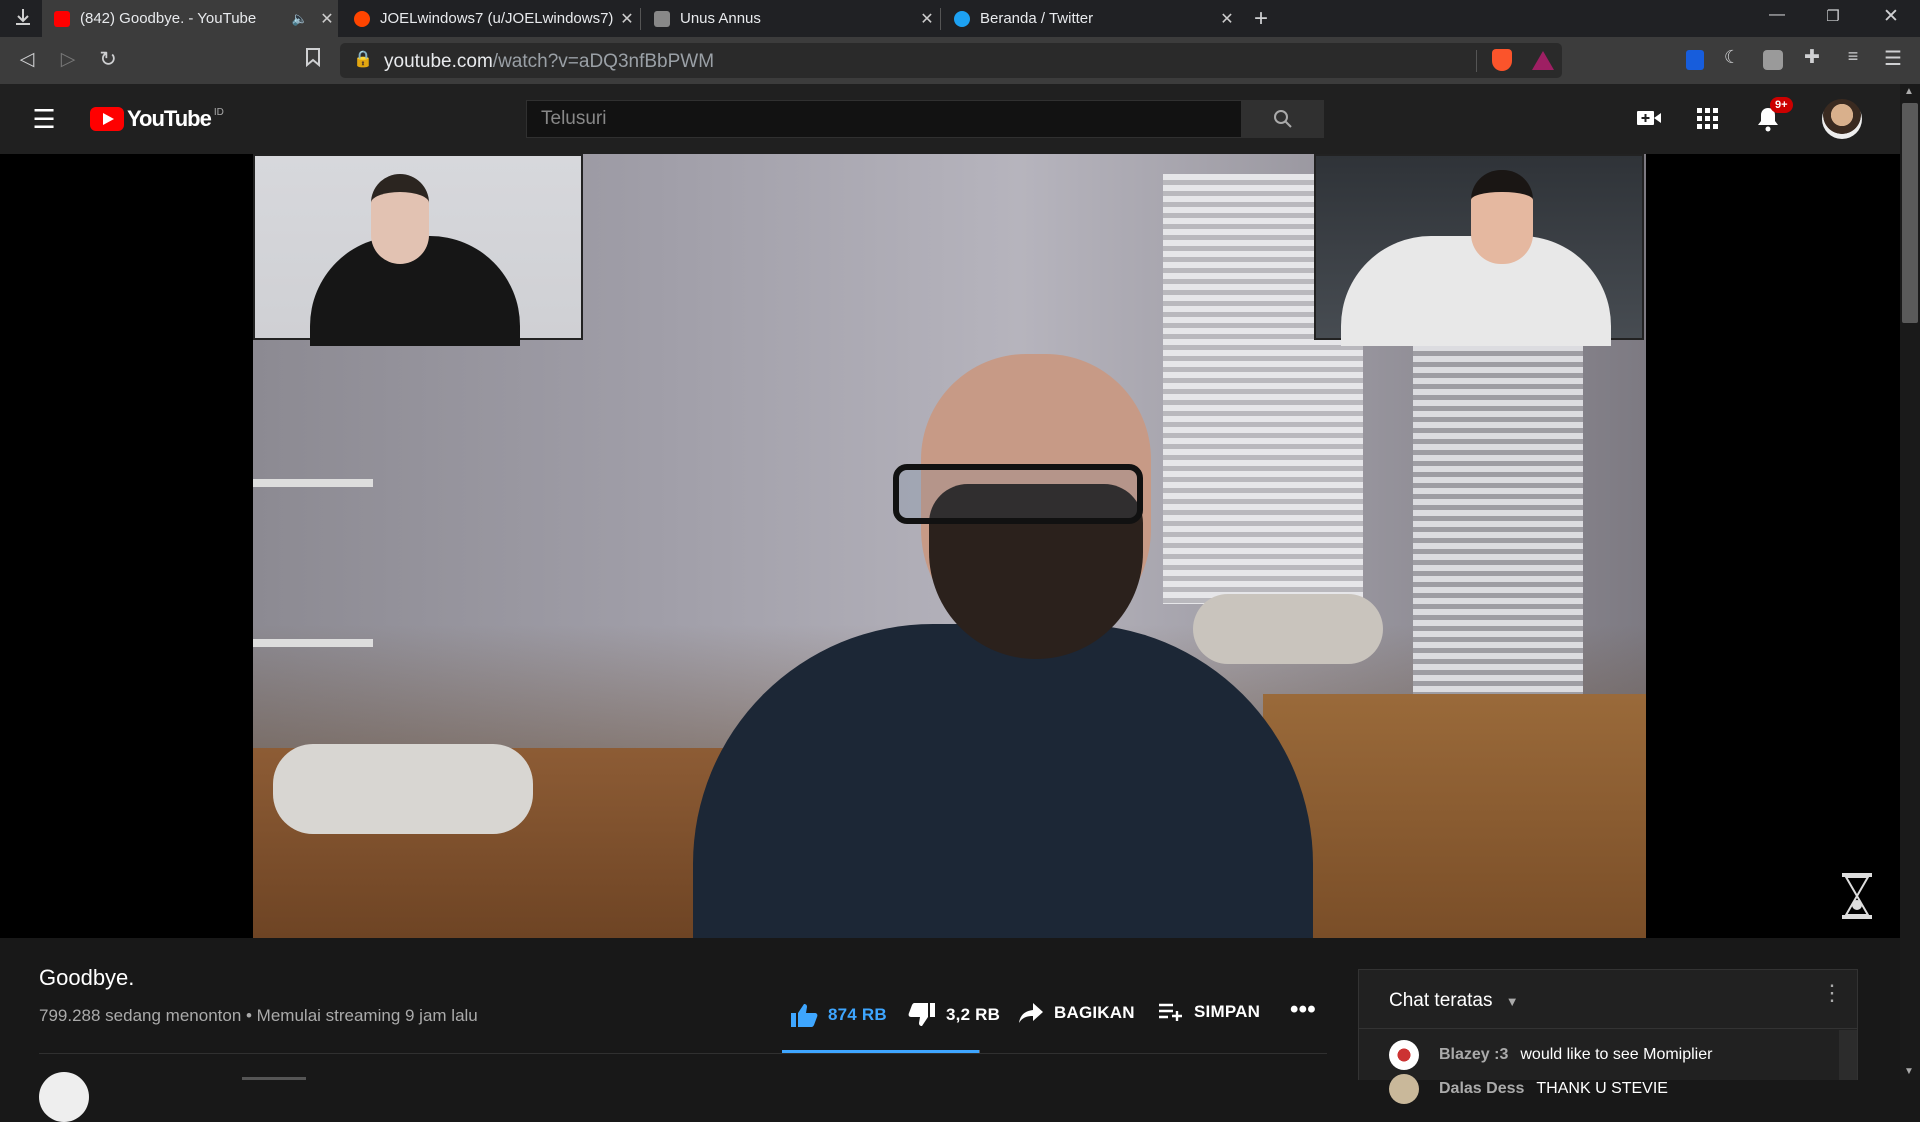 This screenshot has width=1920, height=1122. What do you see at coordinates (921, 1014) in the screenshot?
I see `thumbs-down-icon` at bounding box center [921, 1014].